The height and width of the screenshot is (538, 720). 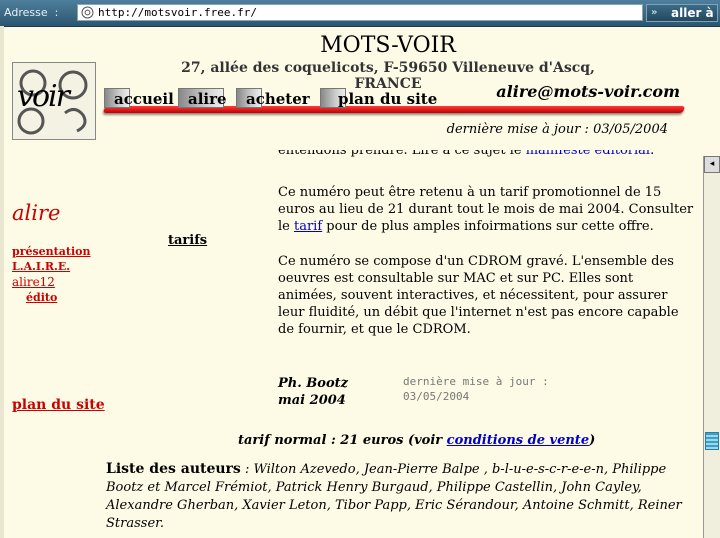 What do you see at coordinates (712, 164) in the screenshot?
I see `scroll-up-arrow-icon: ◂` at bounding box center [712, 164].